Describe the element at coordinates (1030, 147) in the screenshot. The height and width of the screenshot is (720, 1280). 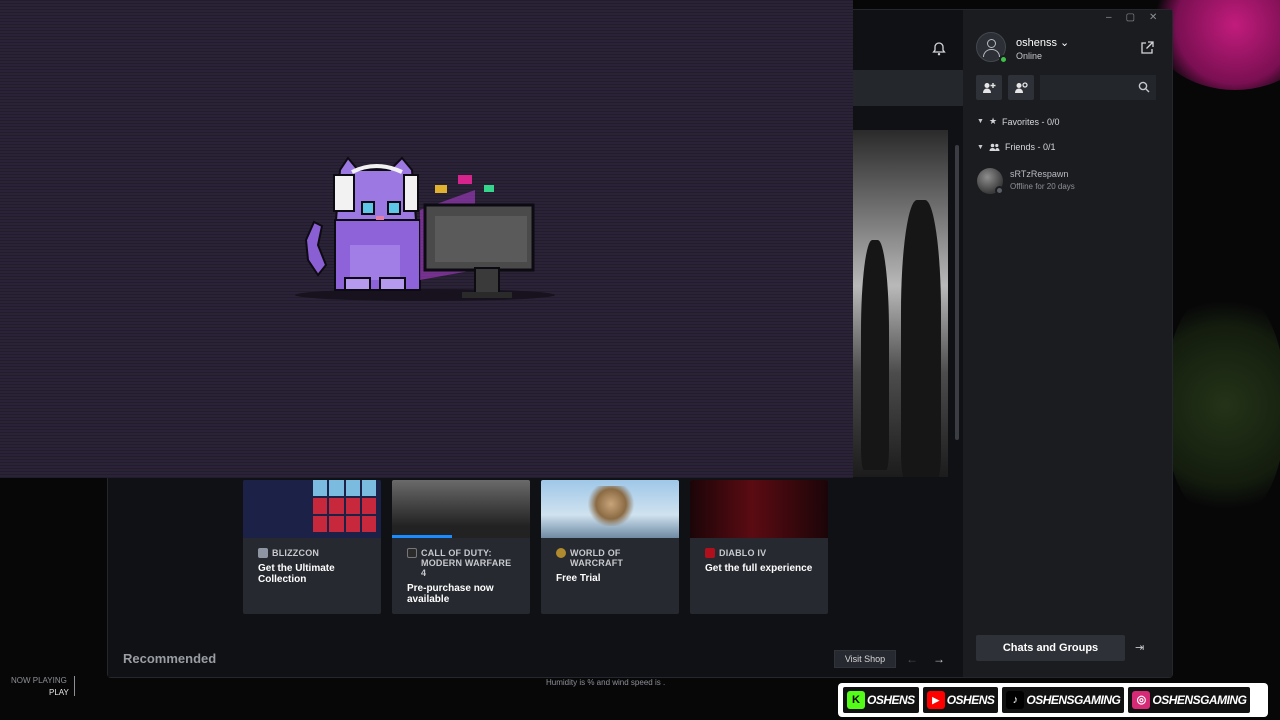
I see `friends-label: Friends - 0/1` at that location.